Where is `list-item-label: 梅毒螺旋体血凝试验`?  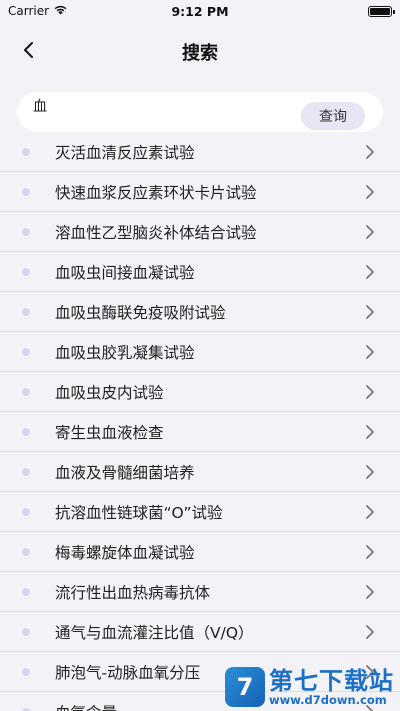
list-item-label: 梅毒螺旋体血凝试验 is located at coordinates (125, 552).